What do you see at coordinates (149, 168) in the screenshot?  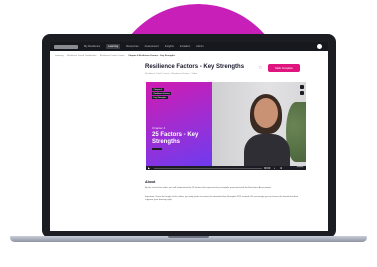 I see `play-icon: ▶` at bounding box center [149, 168].